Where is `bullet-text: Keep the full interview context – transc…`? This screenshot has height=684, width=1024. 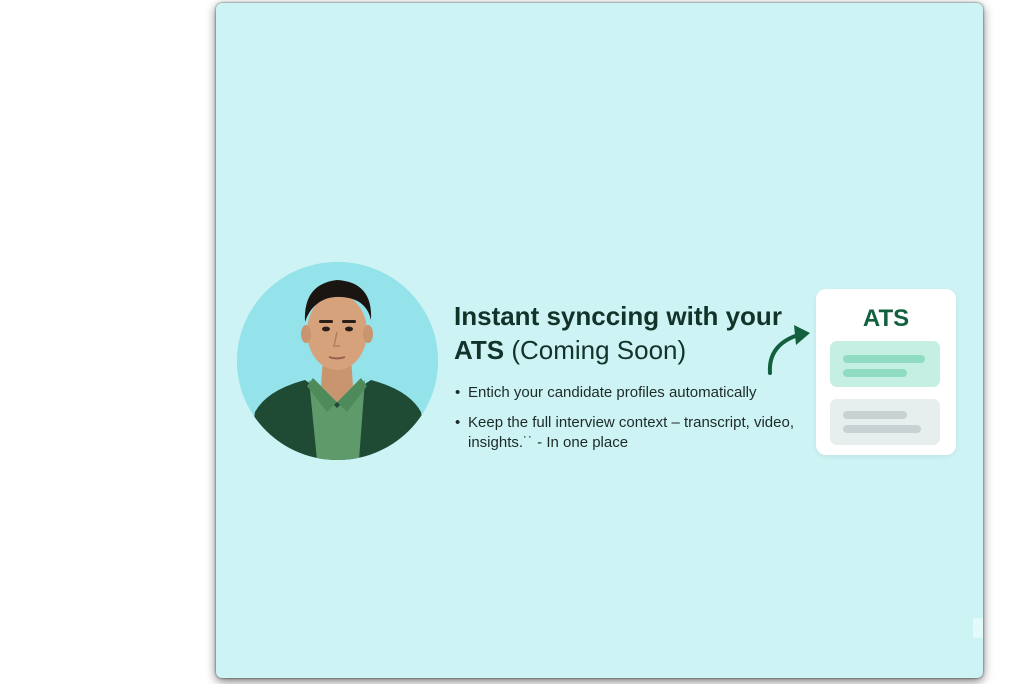
bullet-text: Keep the full interview context – transc… is located at coordinates (631, 432).